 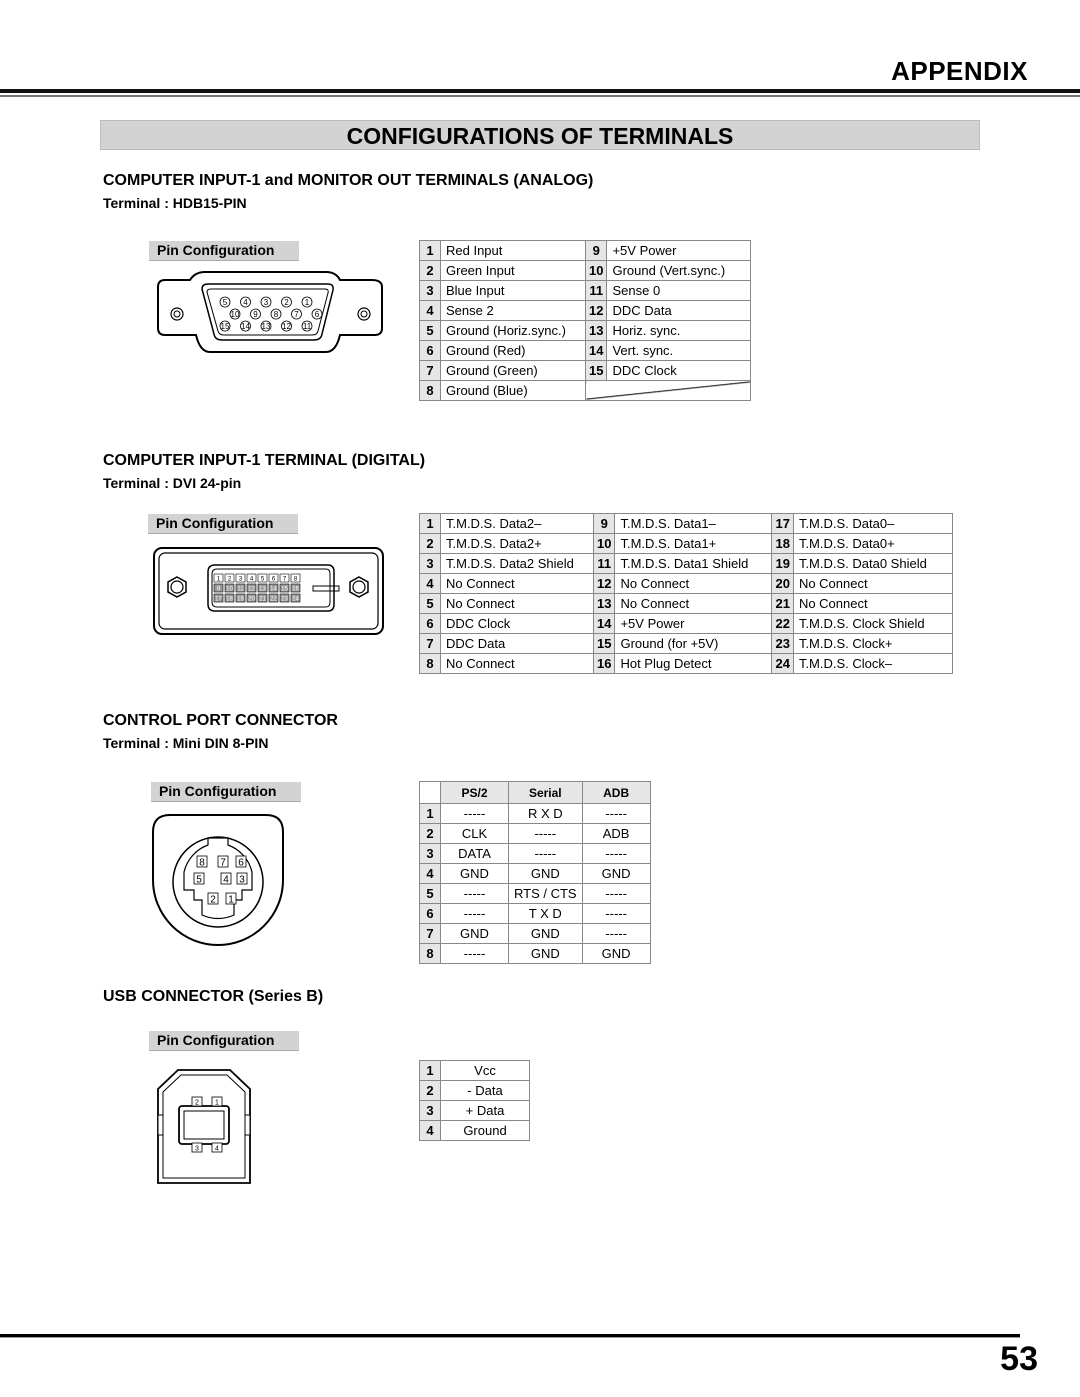 I want to click on pin-signal: Vert. sync., so click(x=679, y=350).